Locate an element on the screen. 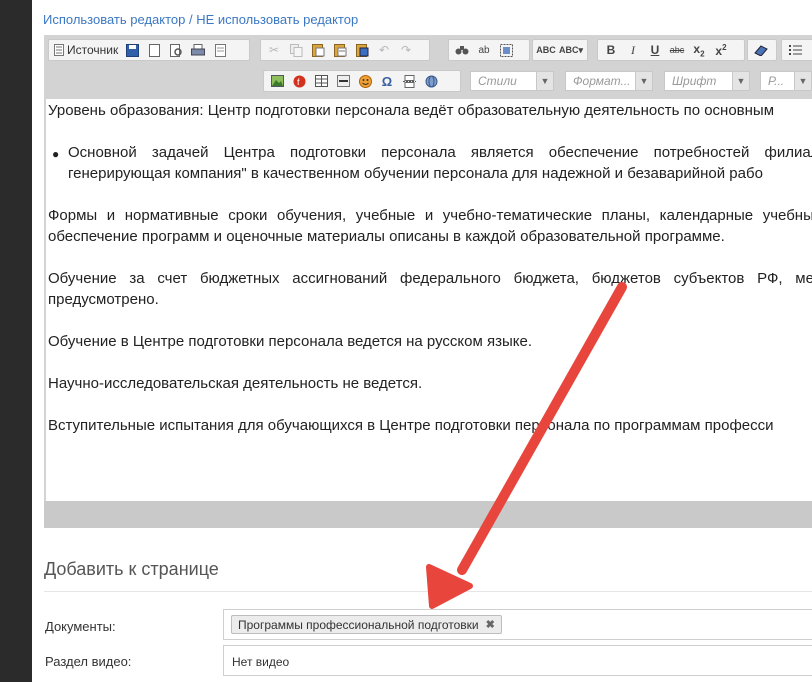 Image resolution: width=812 pixels, height=682 pixels. numbered-list-button is located at coordinates (795, 50).